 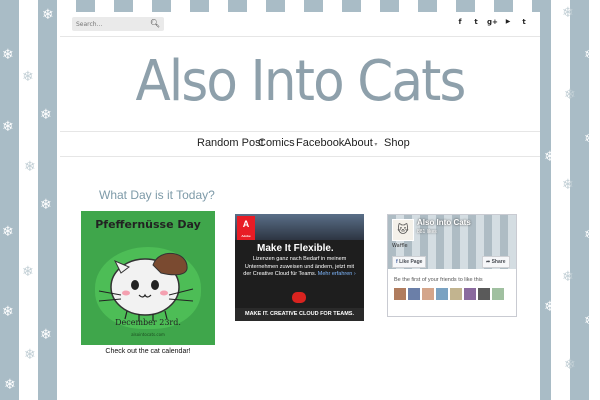 What do you see at coordinates (155, 23) in the screenshot?
I see `search-icon: 🔍︎` at bounding box center [155, 23].